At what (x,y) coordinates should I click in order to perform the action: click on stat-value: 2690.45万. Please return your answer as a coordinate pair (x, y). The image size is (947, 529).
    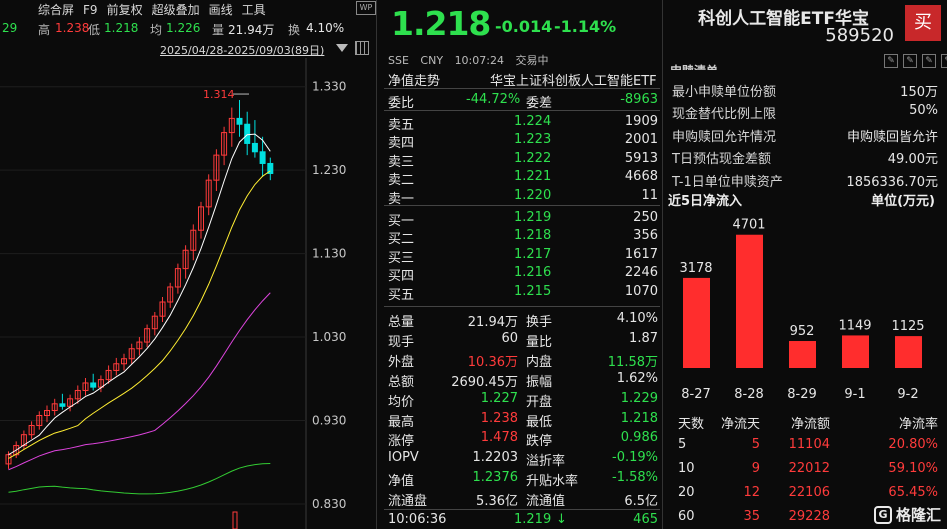
    Looking at the image, I should click on (484, 382).